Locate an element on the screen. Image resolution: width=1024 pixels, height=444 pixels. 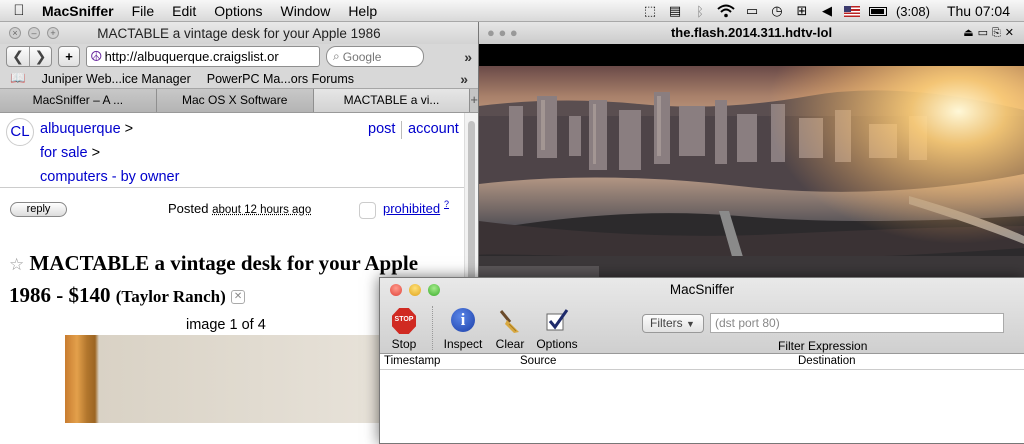
bluetooth-icon: ᛒ is located at coordinates (700, 11).